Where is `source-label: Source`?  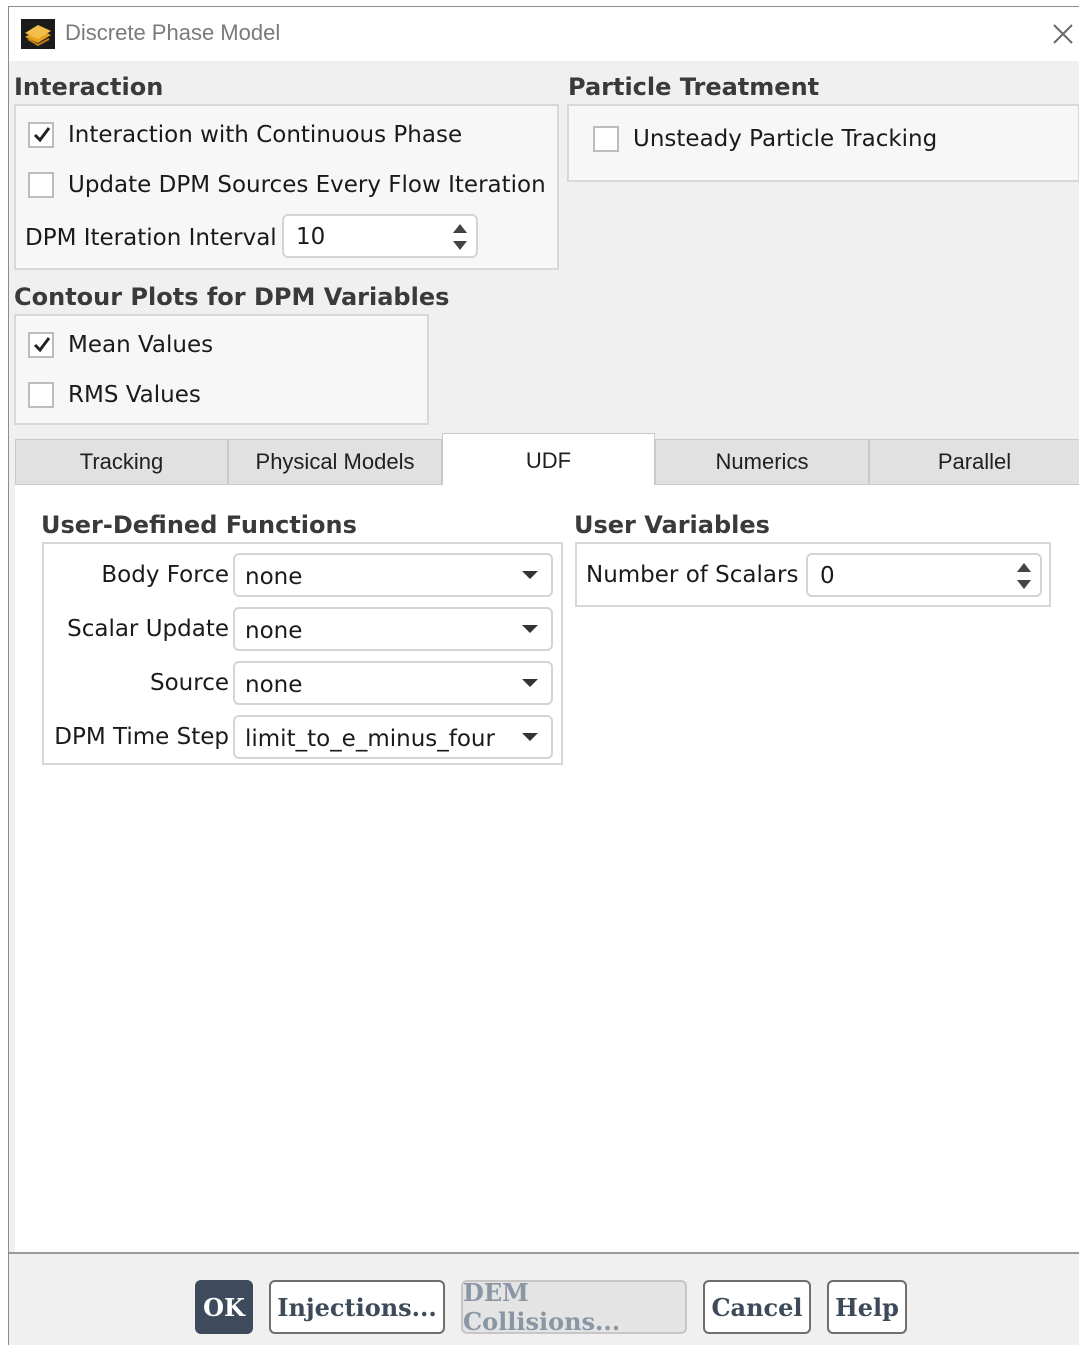 source-label: Source is located at coordinates (189, 683).